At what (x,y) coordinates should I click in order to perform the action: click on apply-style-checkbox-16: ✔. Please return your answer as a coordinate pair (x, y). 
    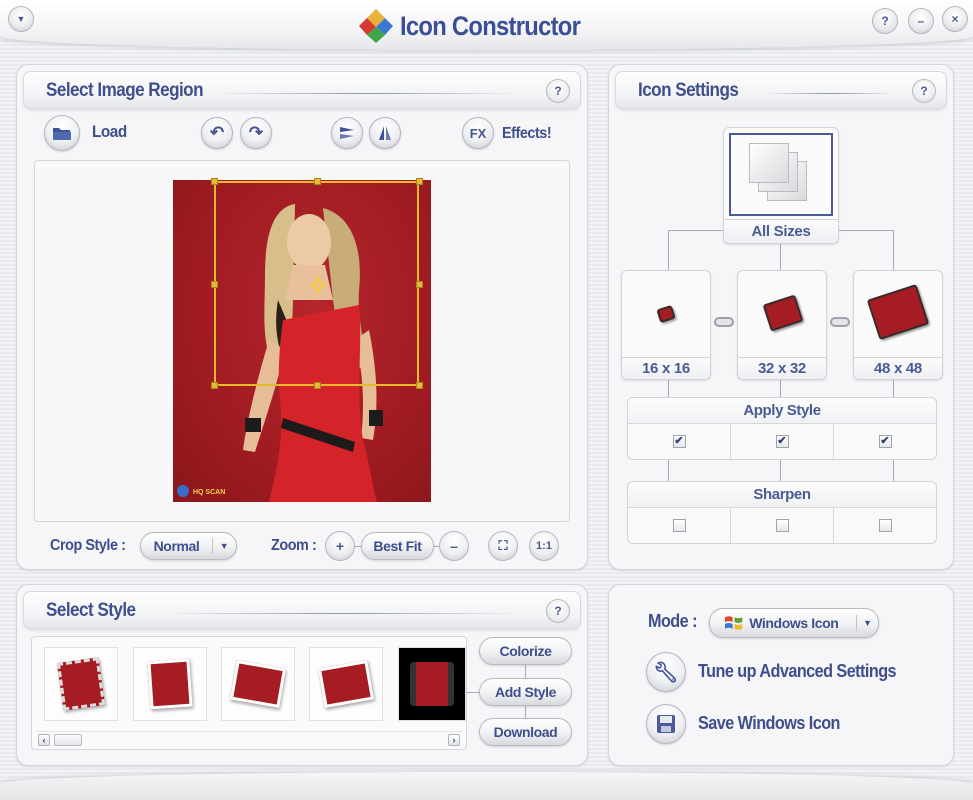
    Looking at the image, I should click on (679, 441).